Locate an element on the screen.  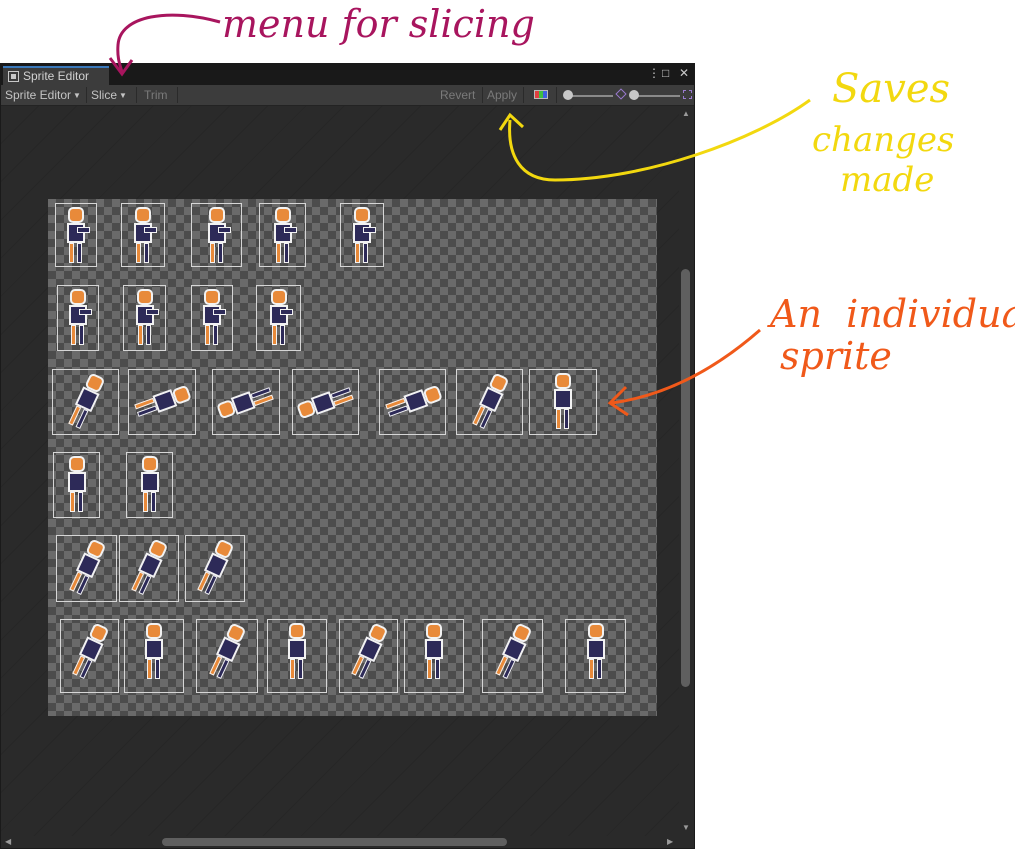
tab-label: Sprite Editor is located at coordinates (56, 76).